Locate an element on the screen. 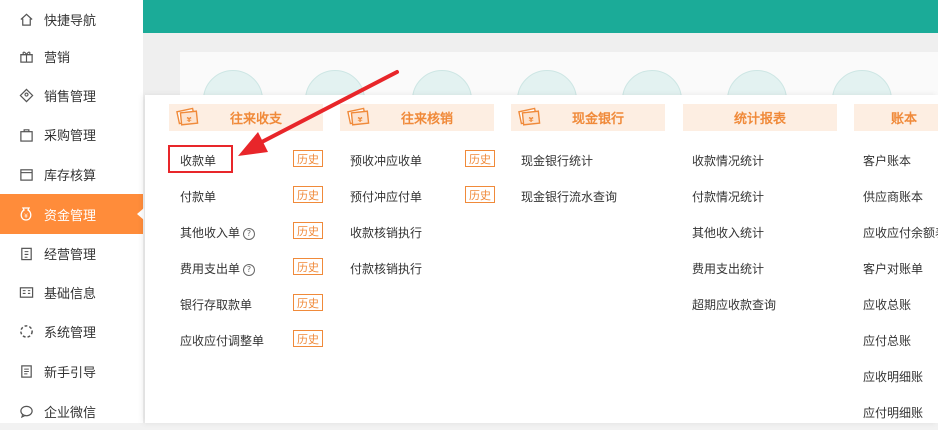  sidebar-item-label: 系统管理 is located at coordinates (70, 333).